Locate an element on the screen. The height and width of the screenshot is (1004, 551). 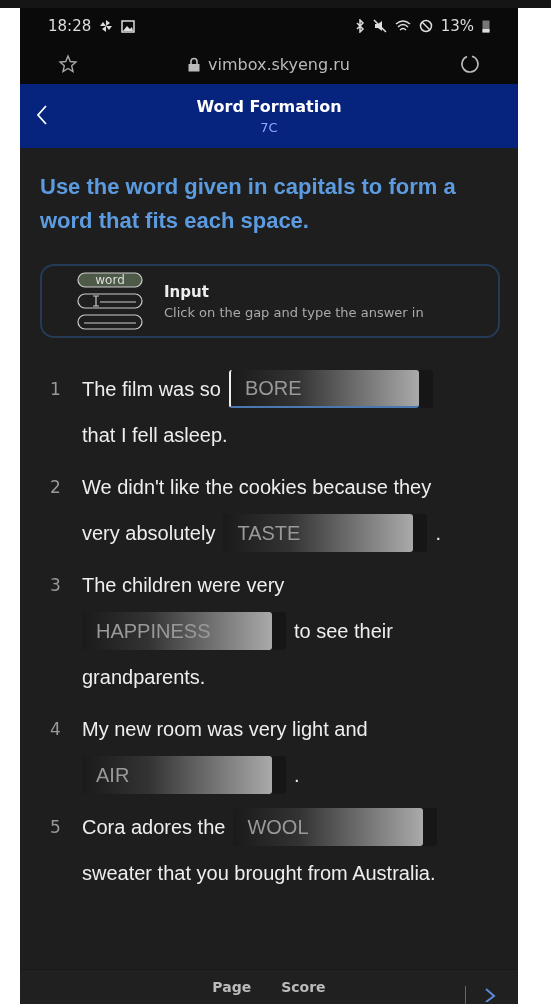
url-text: vimbox.skyeng.ru is located at coordinates (279, 64).